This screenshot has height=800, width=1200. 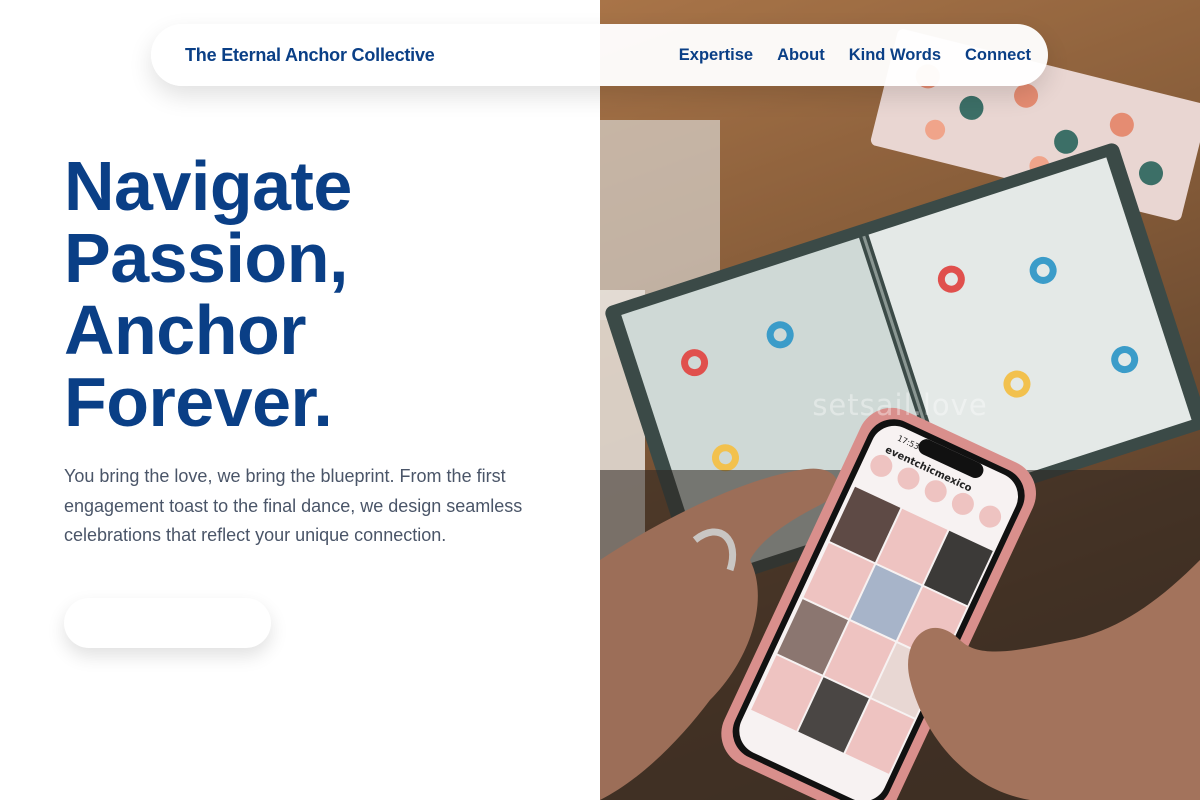 What do you see at coordinates (998, 55) in the screenshot?
I see `nav-link-connect: Connect` at bounding box center [998, 55].